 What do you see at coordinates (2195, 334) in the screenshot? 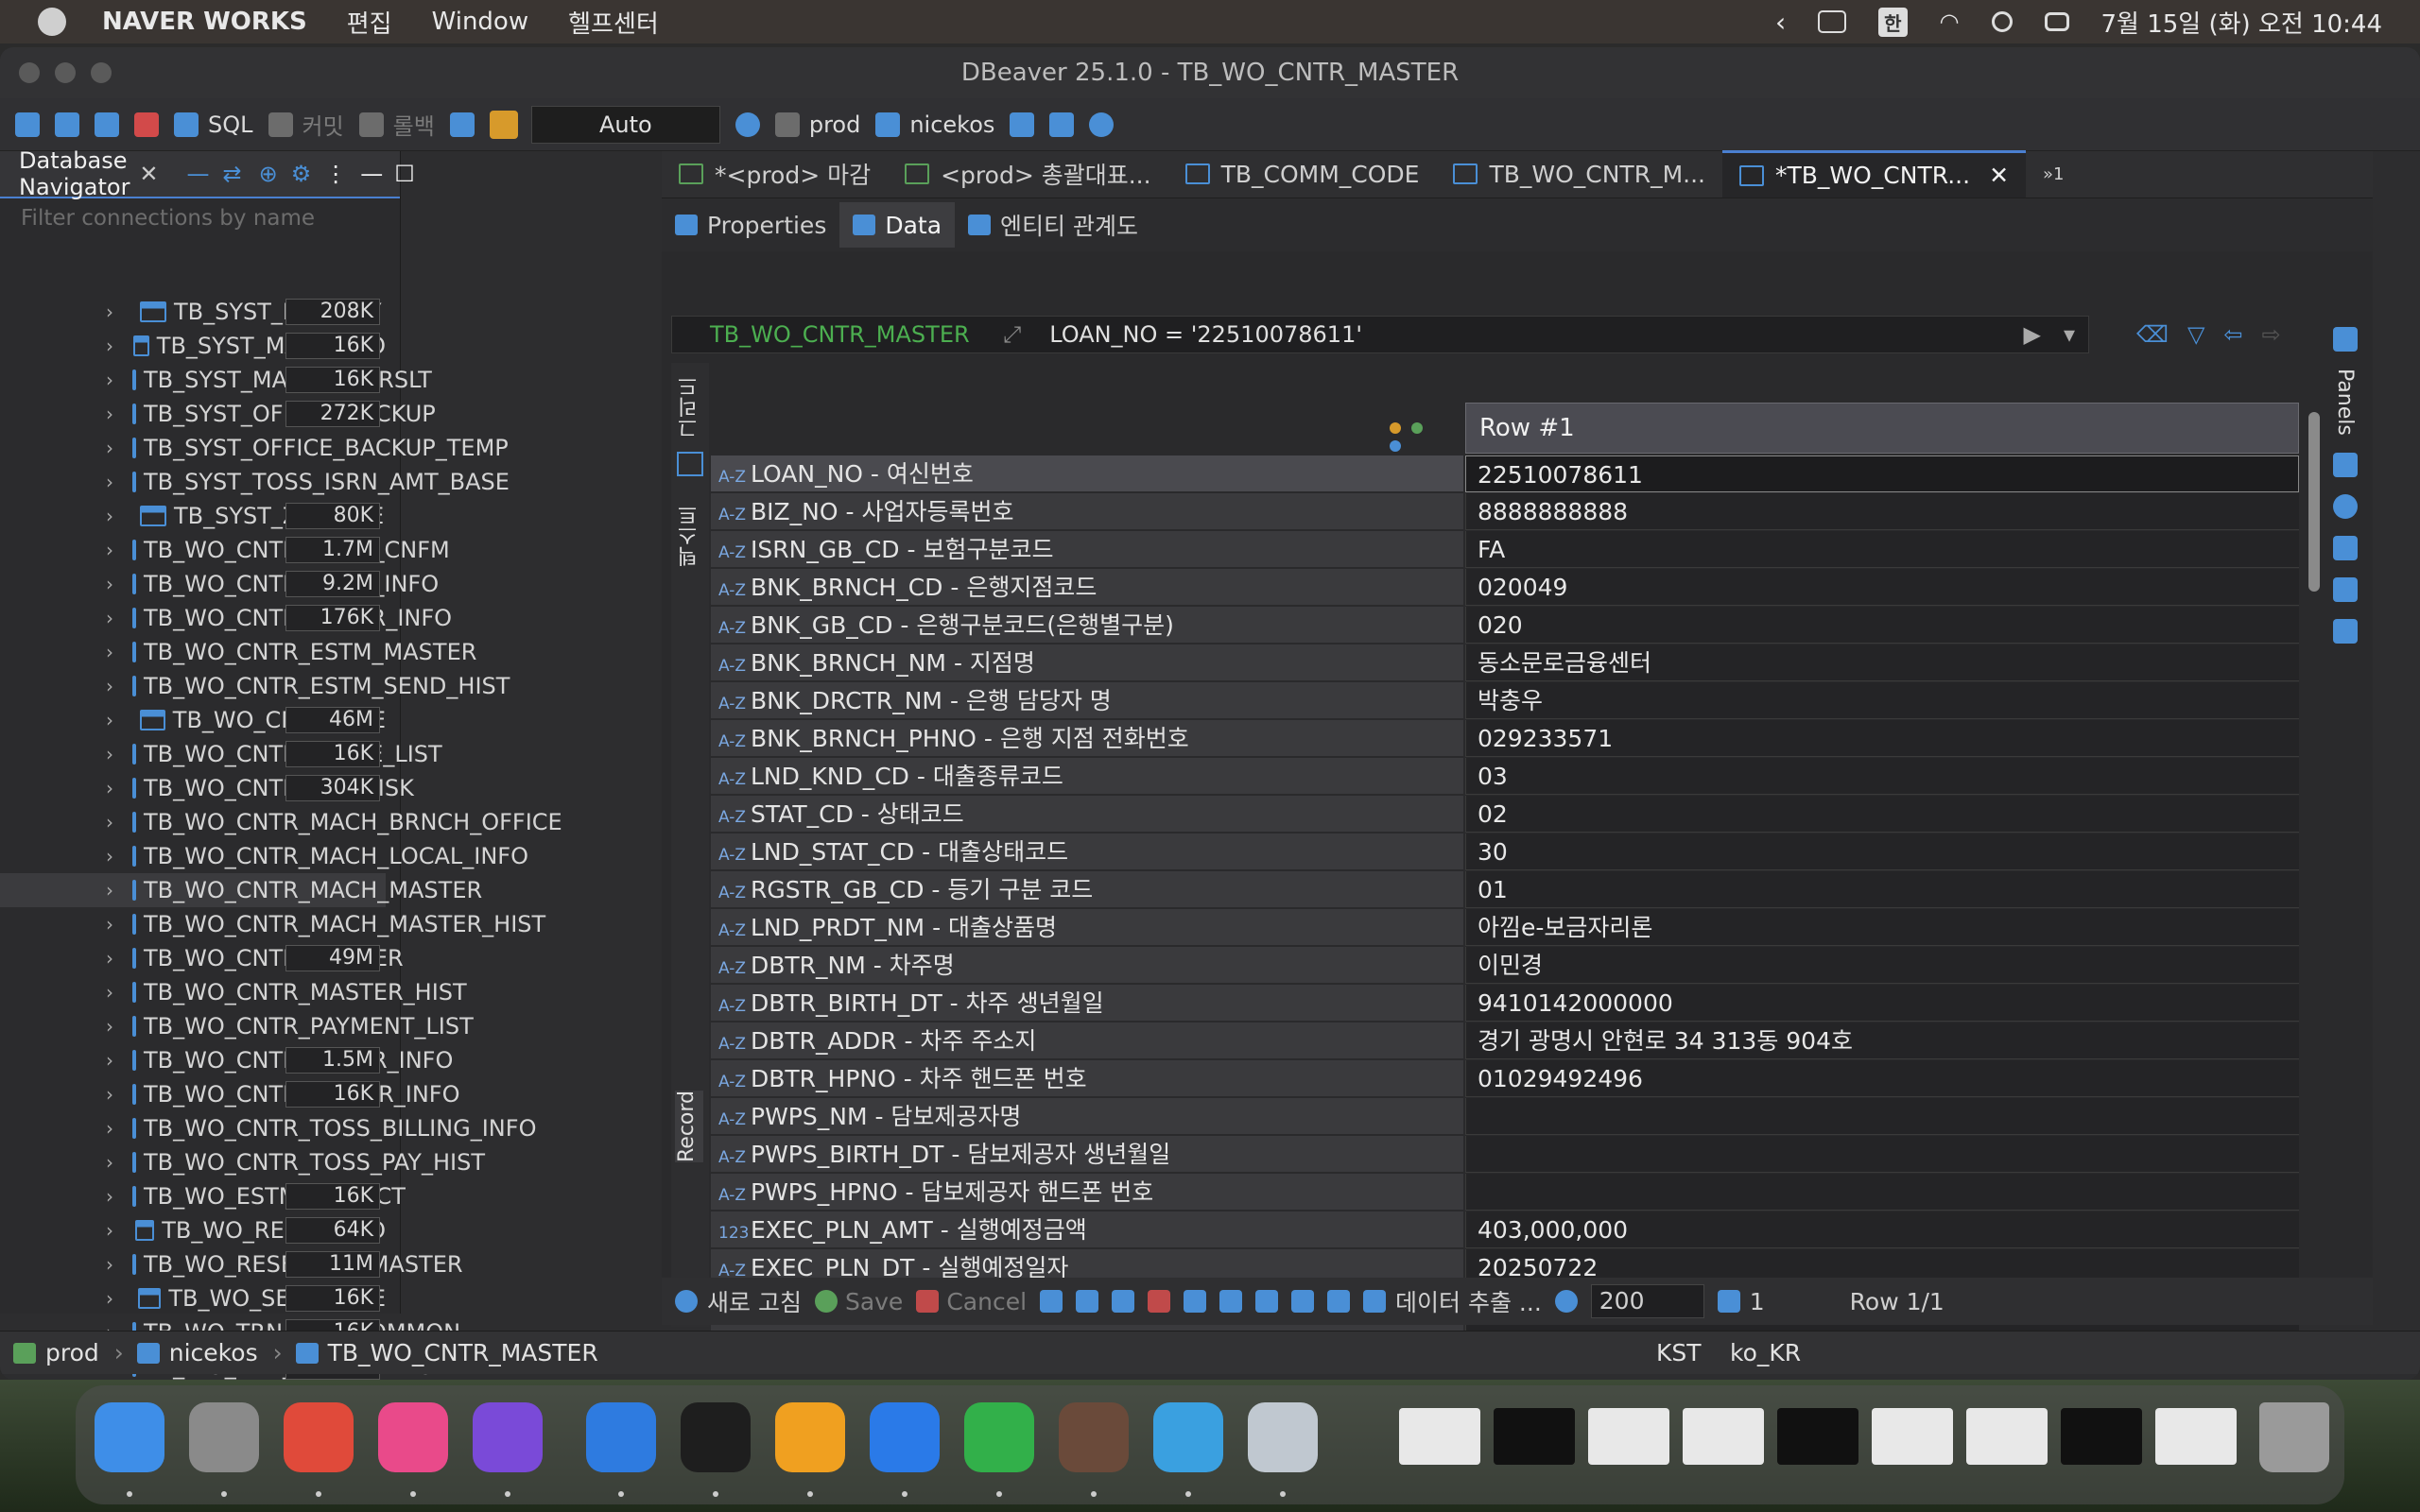
I see `funnel-icon: ▽` at bounding box center [2195, 334].